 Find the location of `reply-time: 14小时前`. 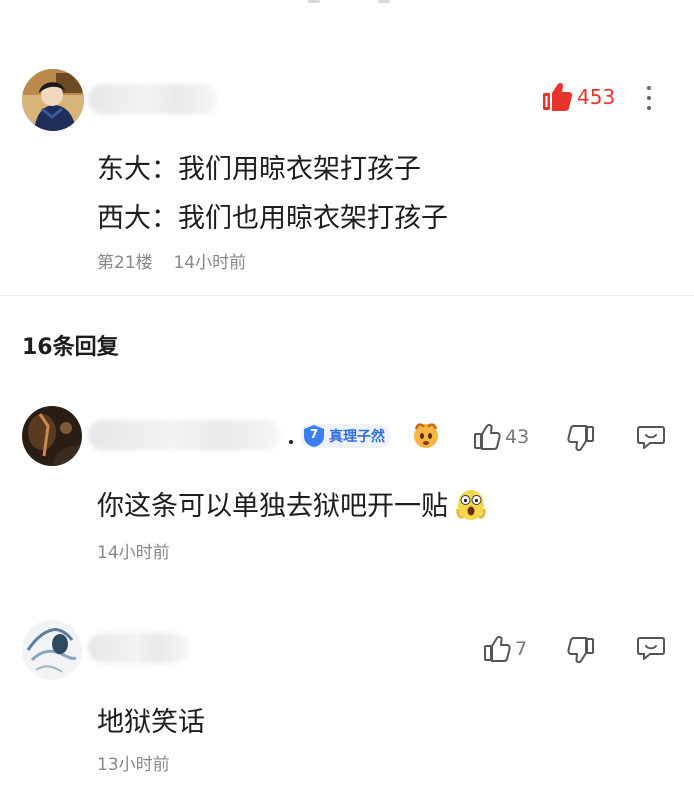

reply-time: 14小时前 is located at coordinates (133, 553).